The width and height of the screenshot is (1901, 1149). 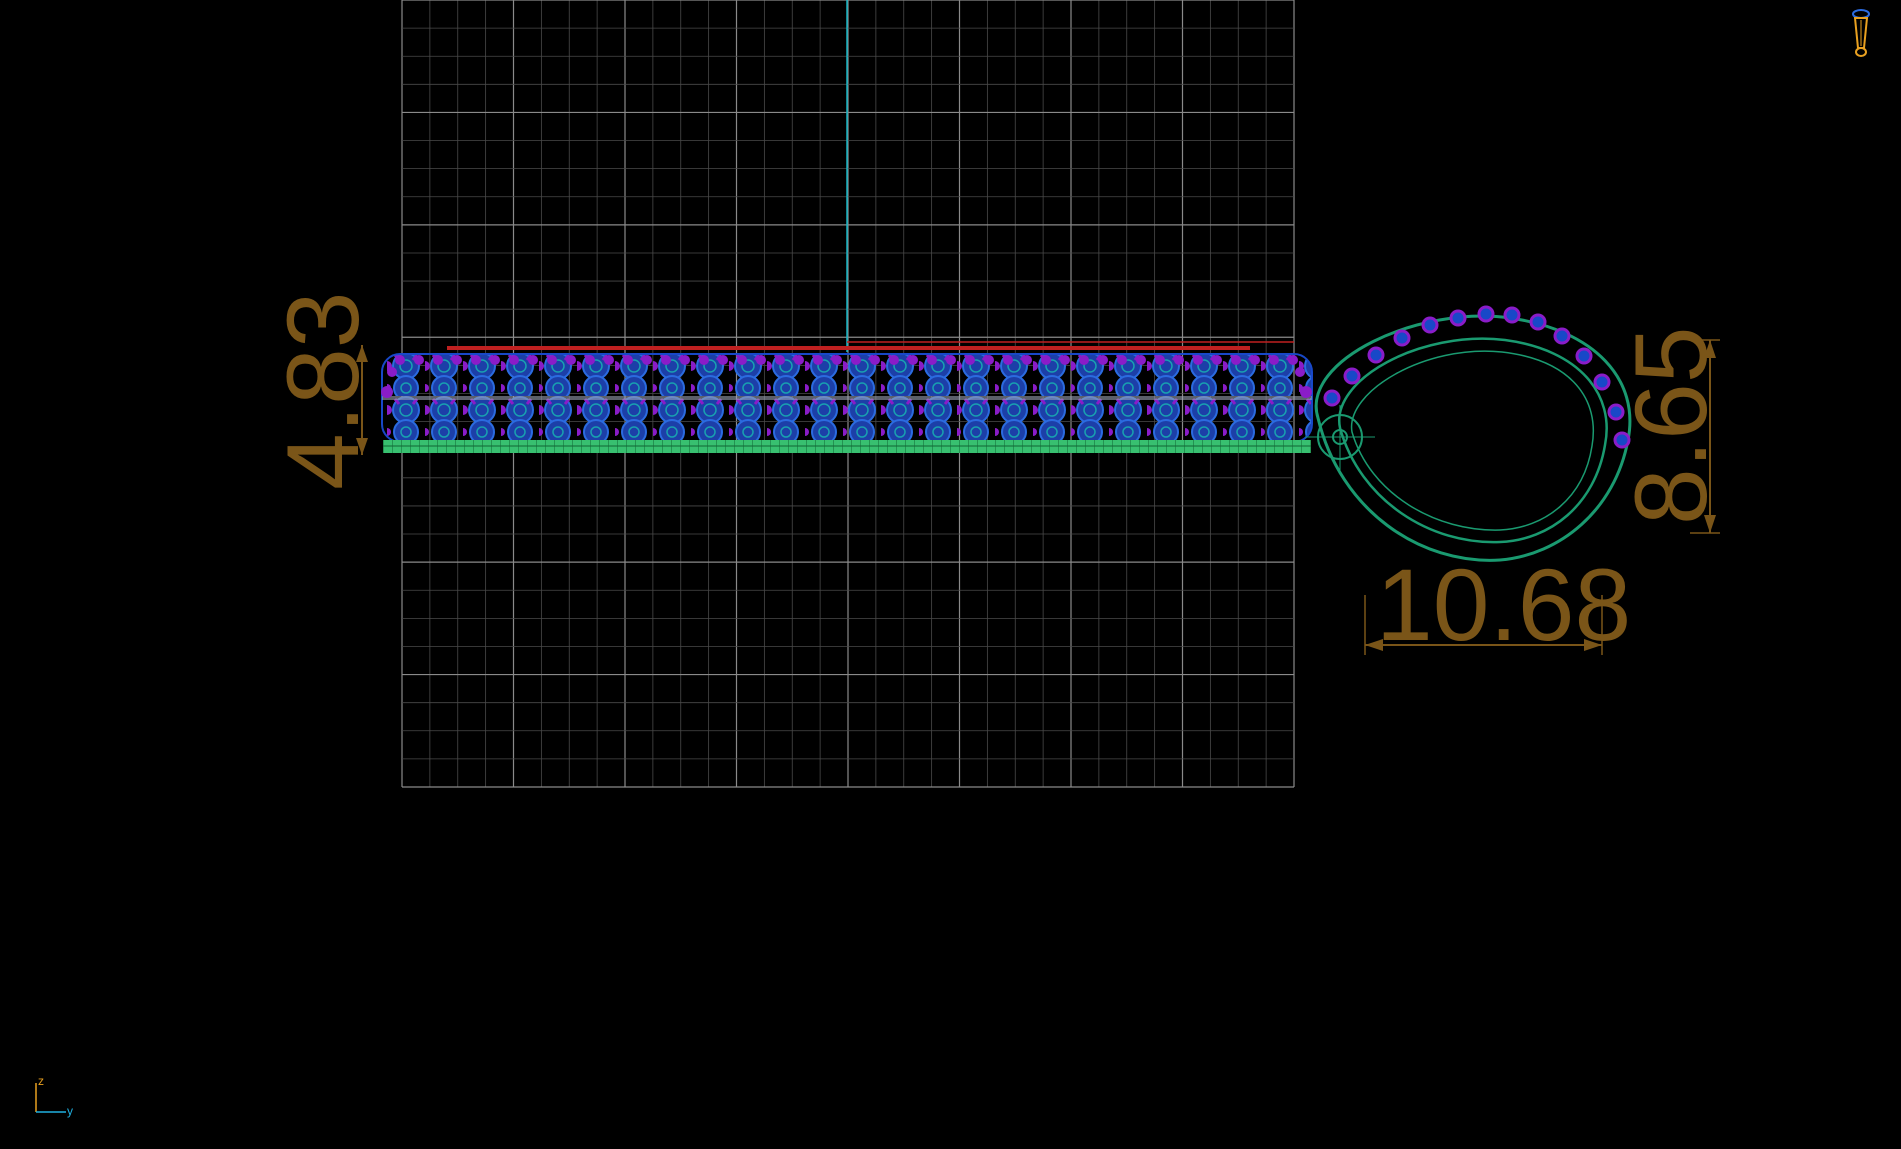 What do you see at coordinates (1671, 425) in the screenshot?
I see `dimension-depth-value: 8.65` at bounding box center [1671, 425].